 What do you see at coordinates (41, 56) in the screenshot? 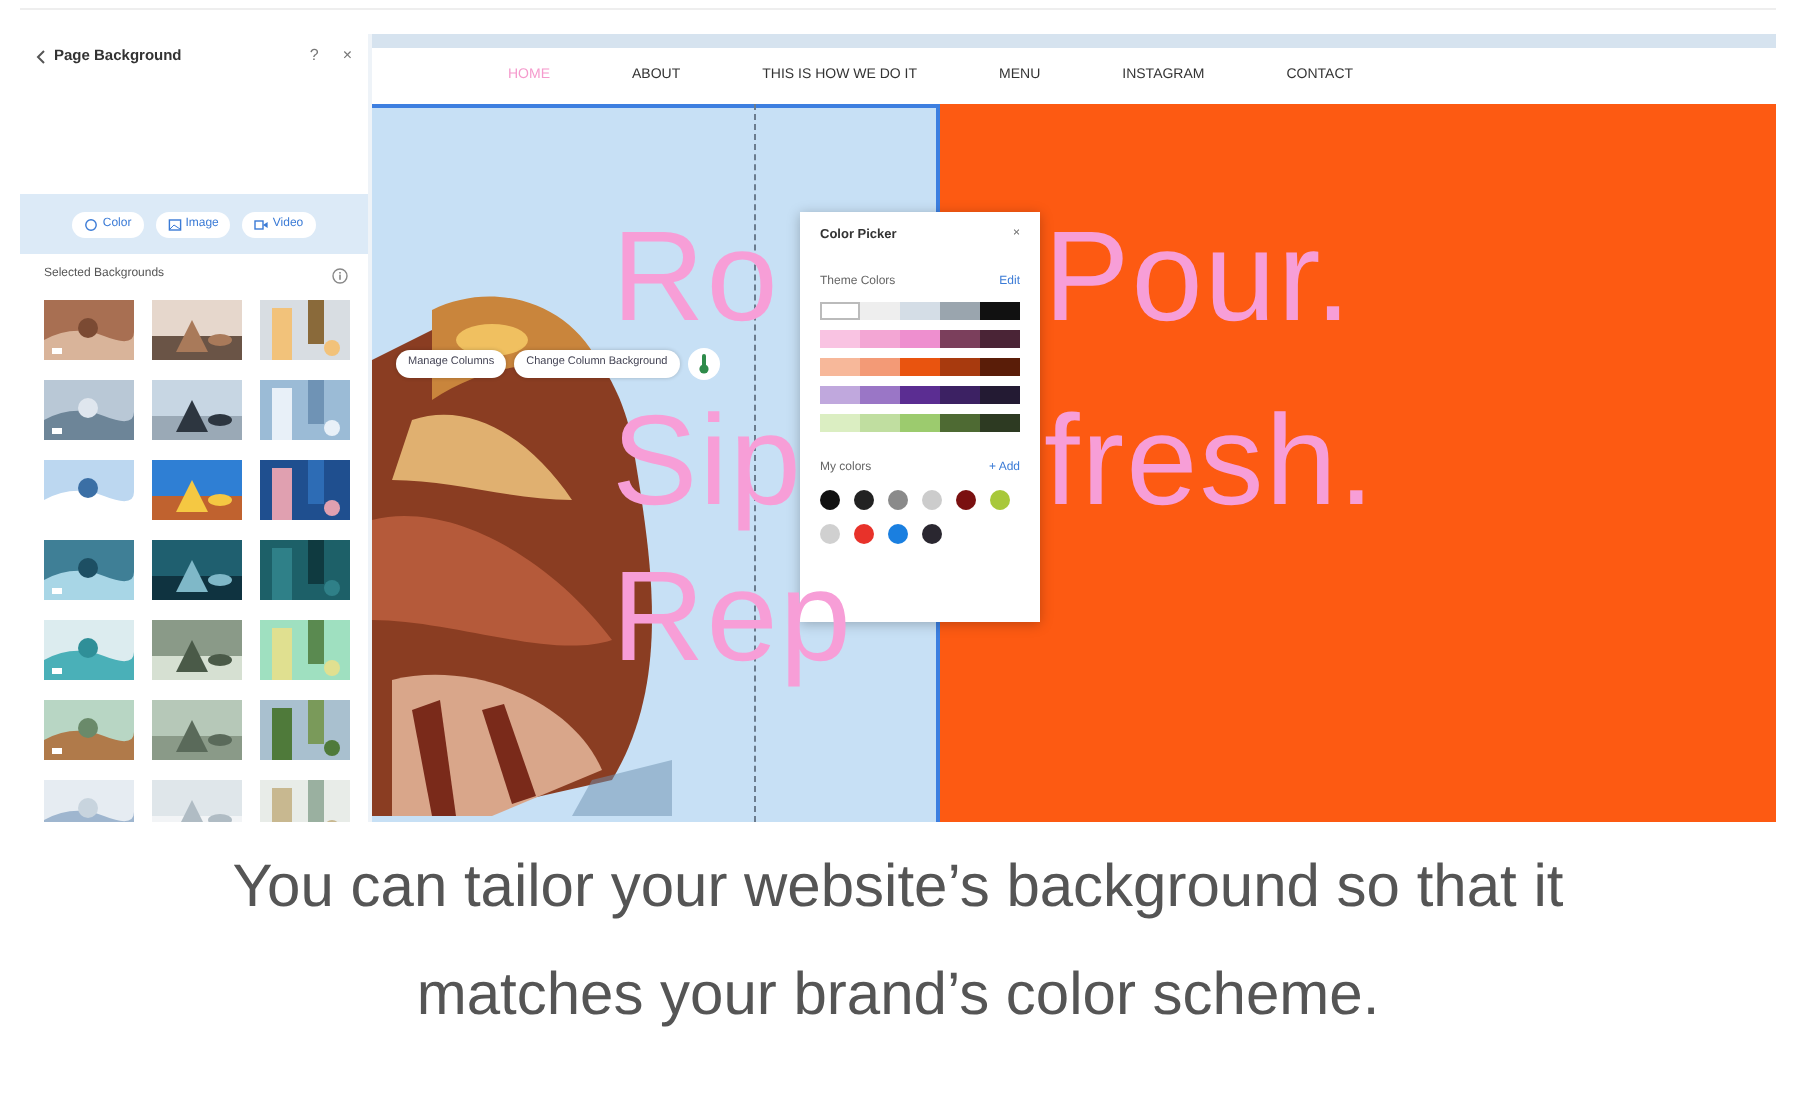
I see `back-icon` at bounding box center [41, 56].